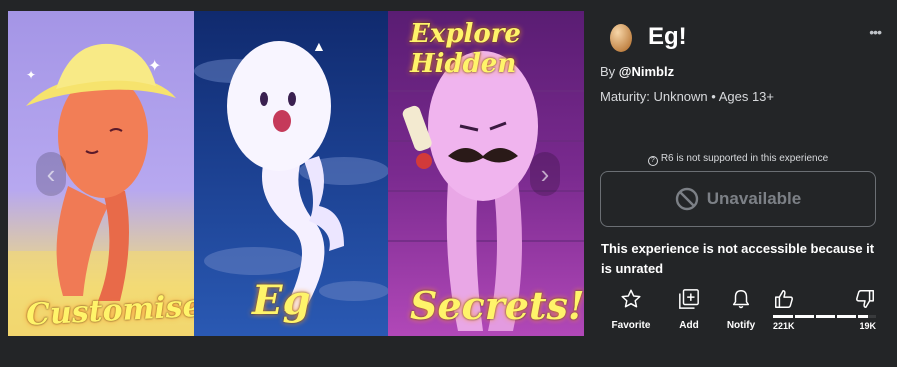  I want to click on more-options-icon: •••, so click(875, 32).